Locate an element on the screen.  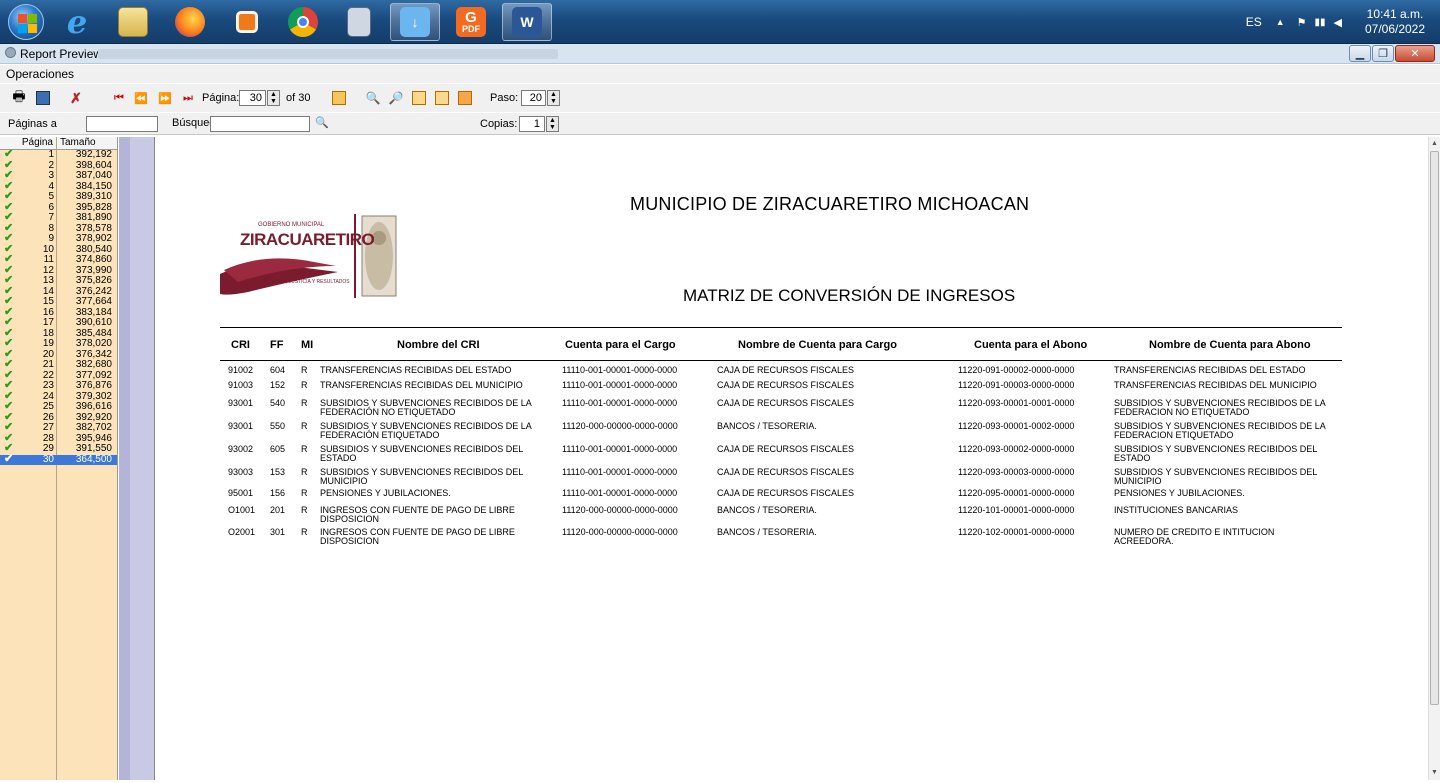
maximize-button: ❐ is located at coordinates (1383, 53).